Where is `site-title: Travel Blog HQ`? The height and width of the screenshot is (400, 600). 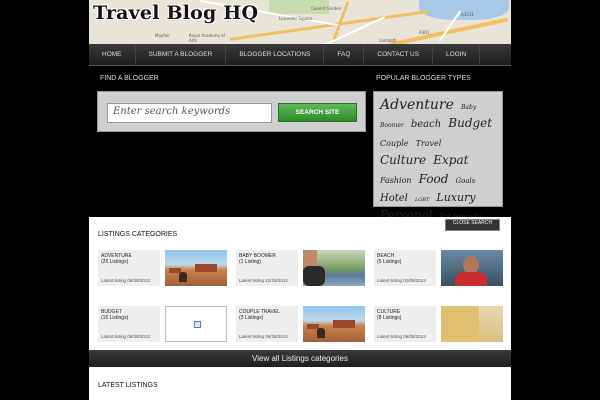 site-title: Travel Blog HQ is located at coordinates (175, 13).